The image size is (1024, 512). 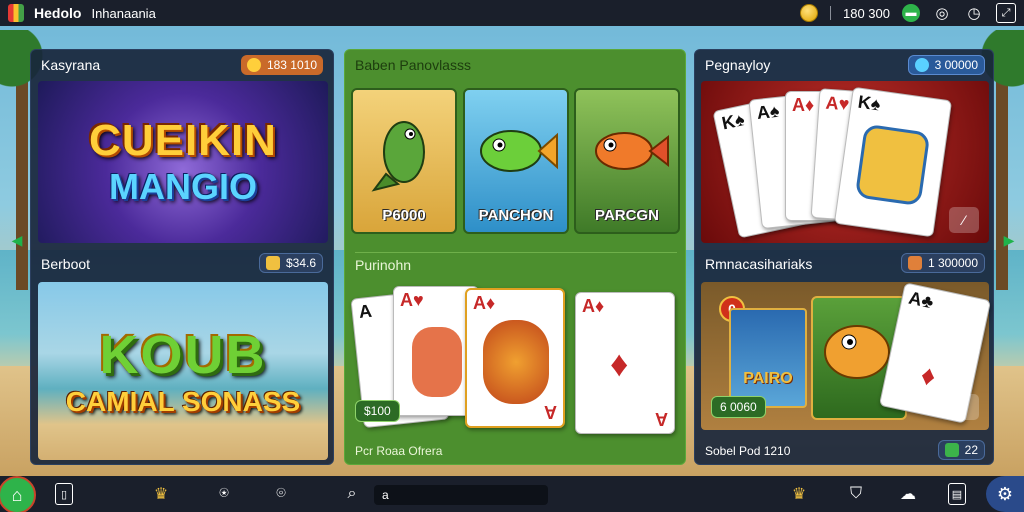 I want to click on search-icon: ⌕, so click(x=352, y=494).